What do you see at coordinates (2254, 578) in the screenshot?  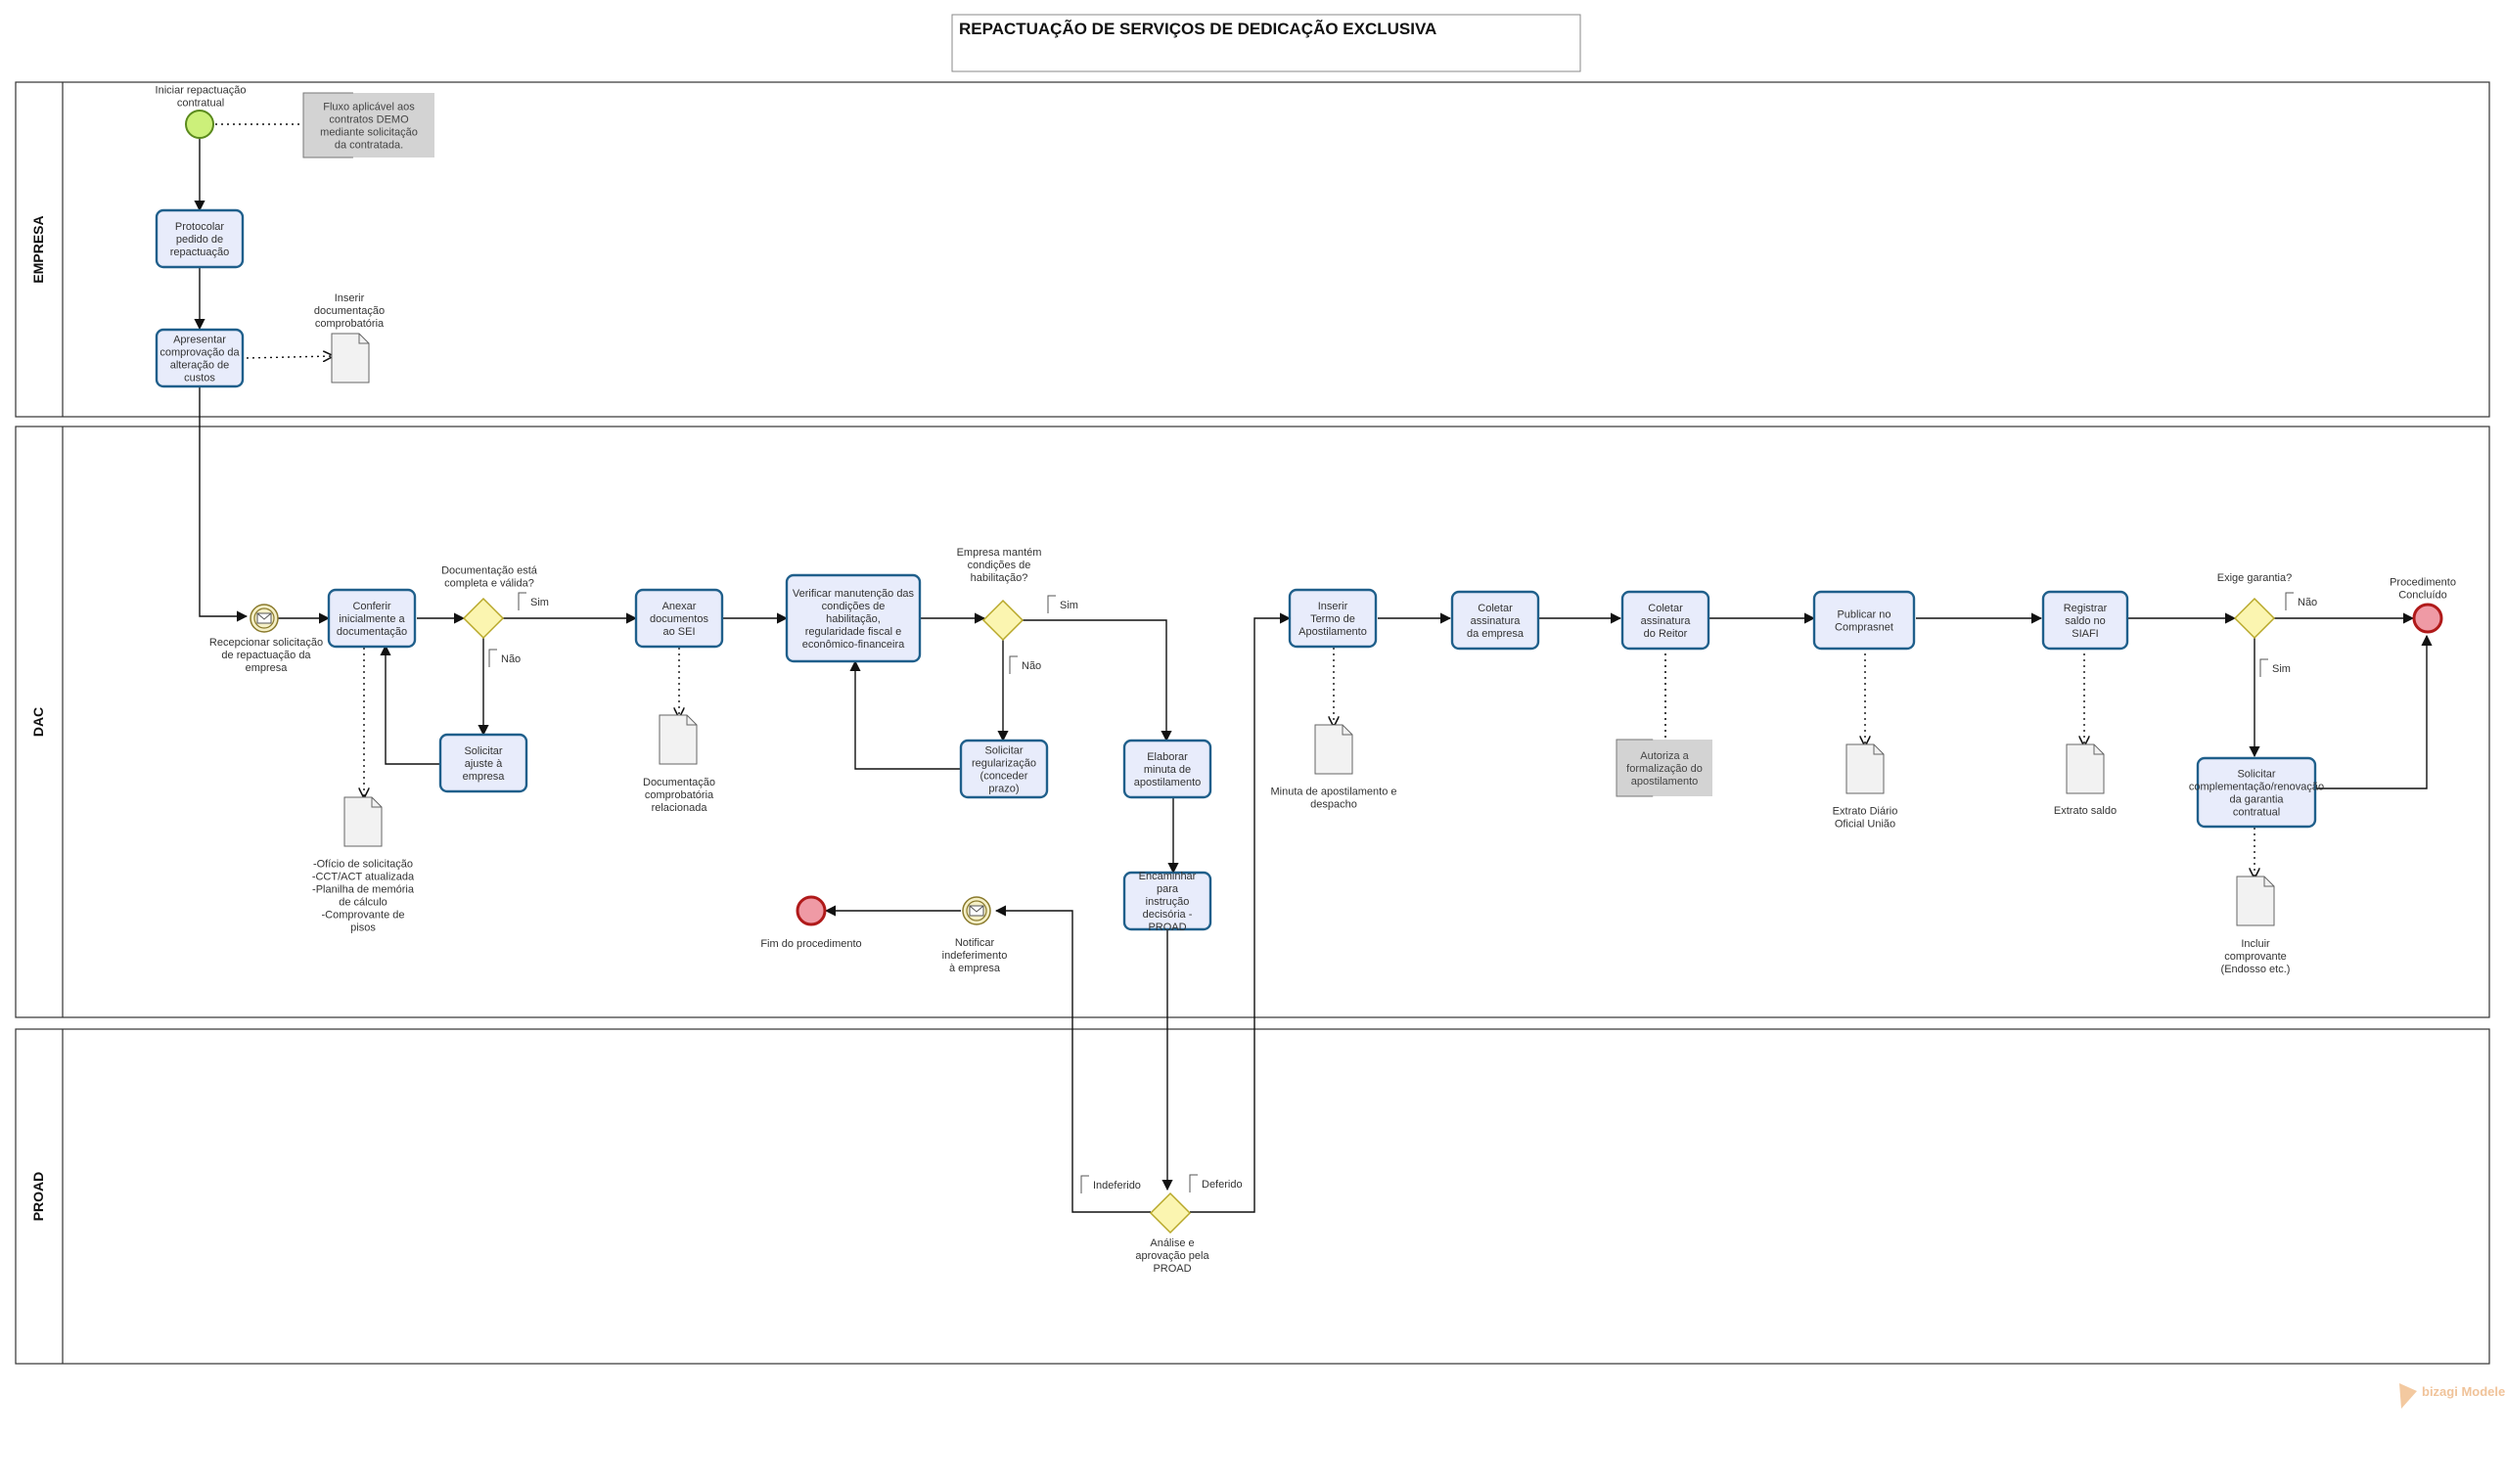 I see `gateway-label-garantia: Exige garantia?` at bounding box center [2254, 578].